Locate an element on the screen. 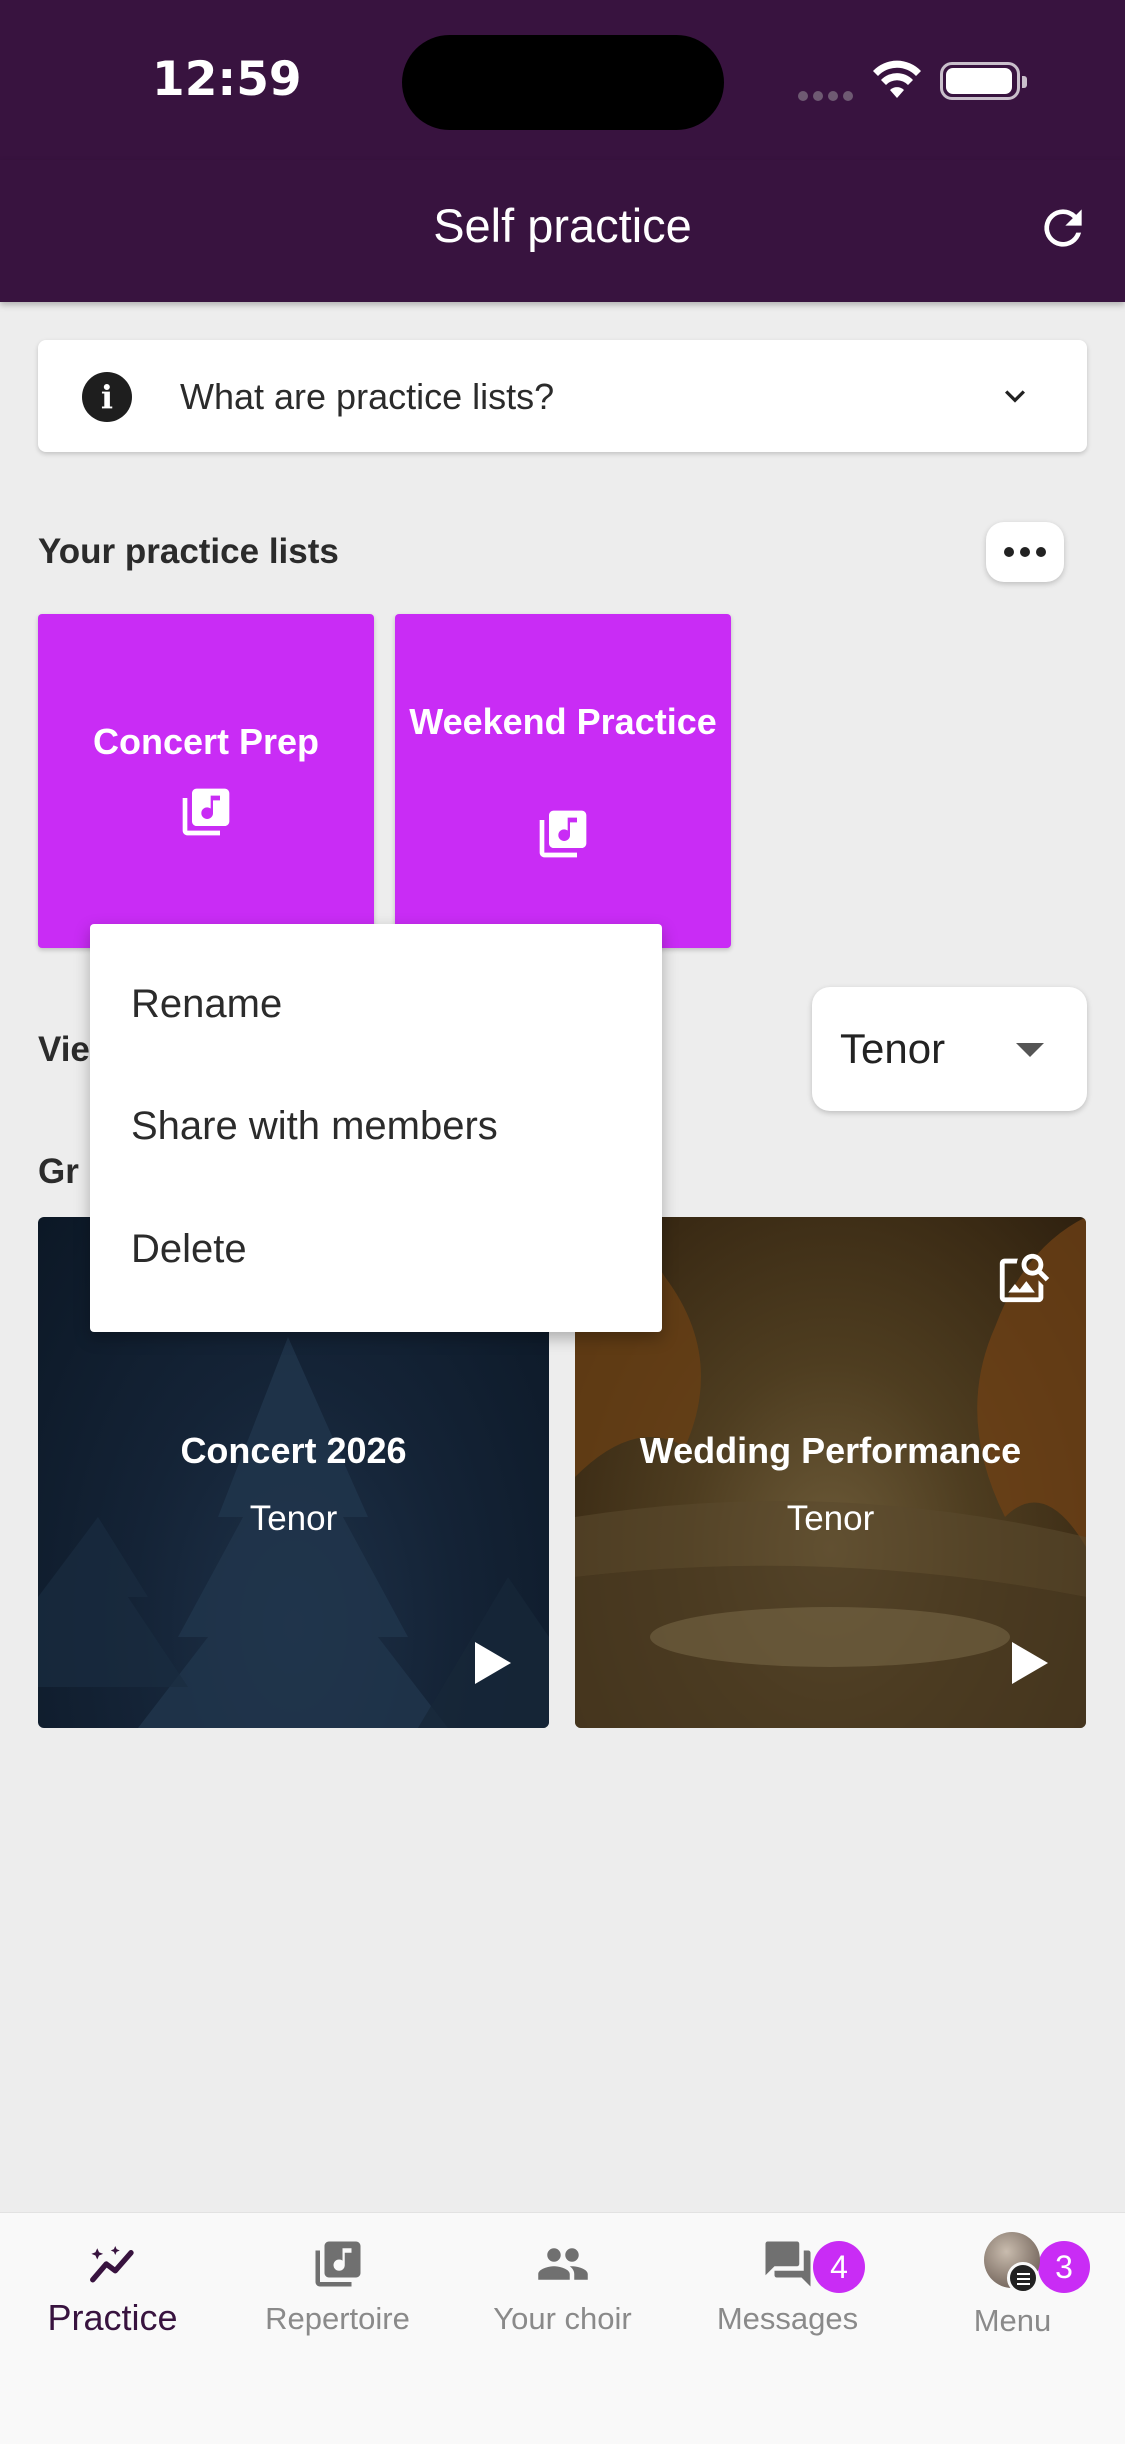  dynamic-island is located at coordinates (563, 82).